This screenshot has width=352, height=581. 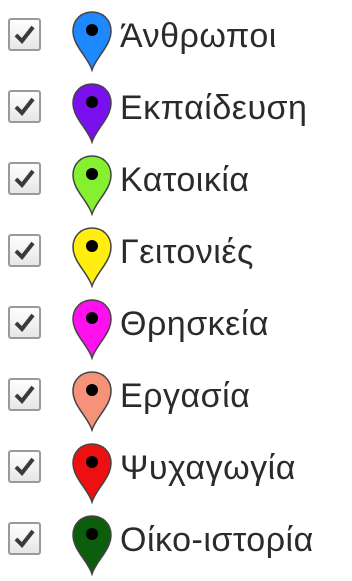 I want to click on layer-item-katoikia: Κατοικία, so click(x=176, y=183).